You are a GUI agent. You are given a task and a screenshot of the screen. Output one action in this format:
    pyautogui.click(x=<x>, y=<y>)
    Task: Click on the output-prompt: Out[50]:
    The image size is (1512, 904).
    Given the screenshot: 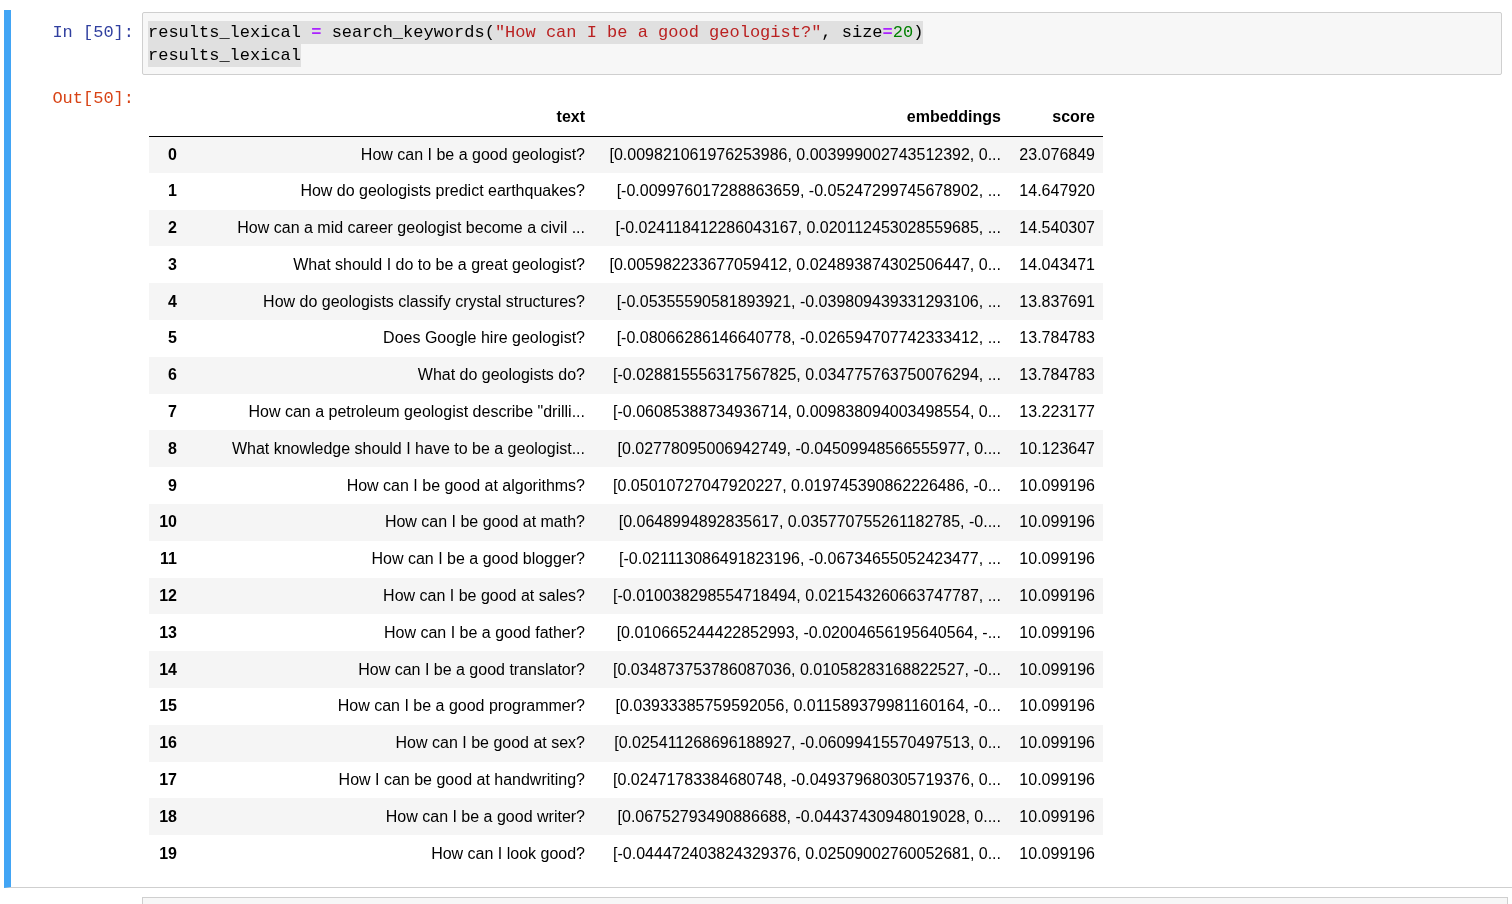 What is the action you would take?
    pyautogui.click(x=93, y=99)
    